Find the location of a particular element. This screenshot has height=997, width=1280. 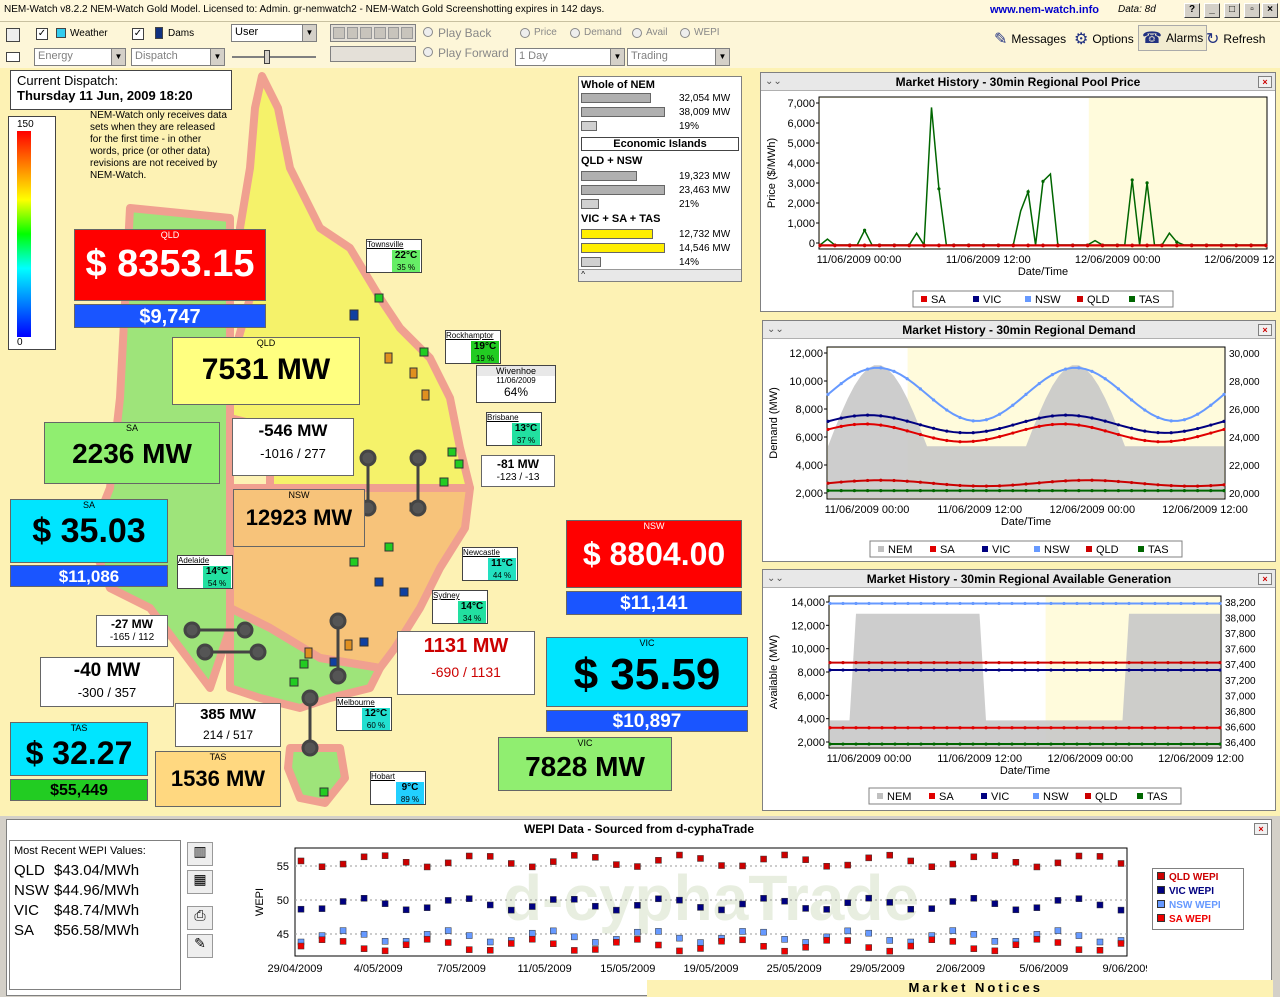

tas-region is located at coordinates (316, 775).